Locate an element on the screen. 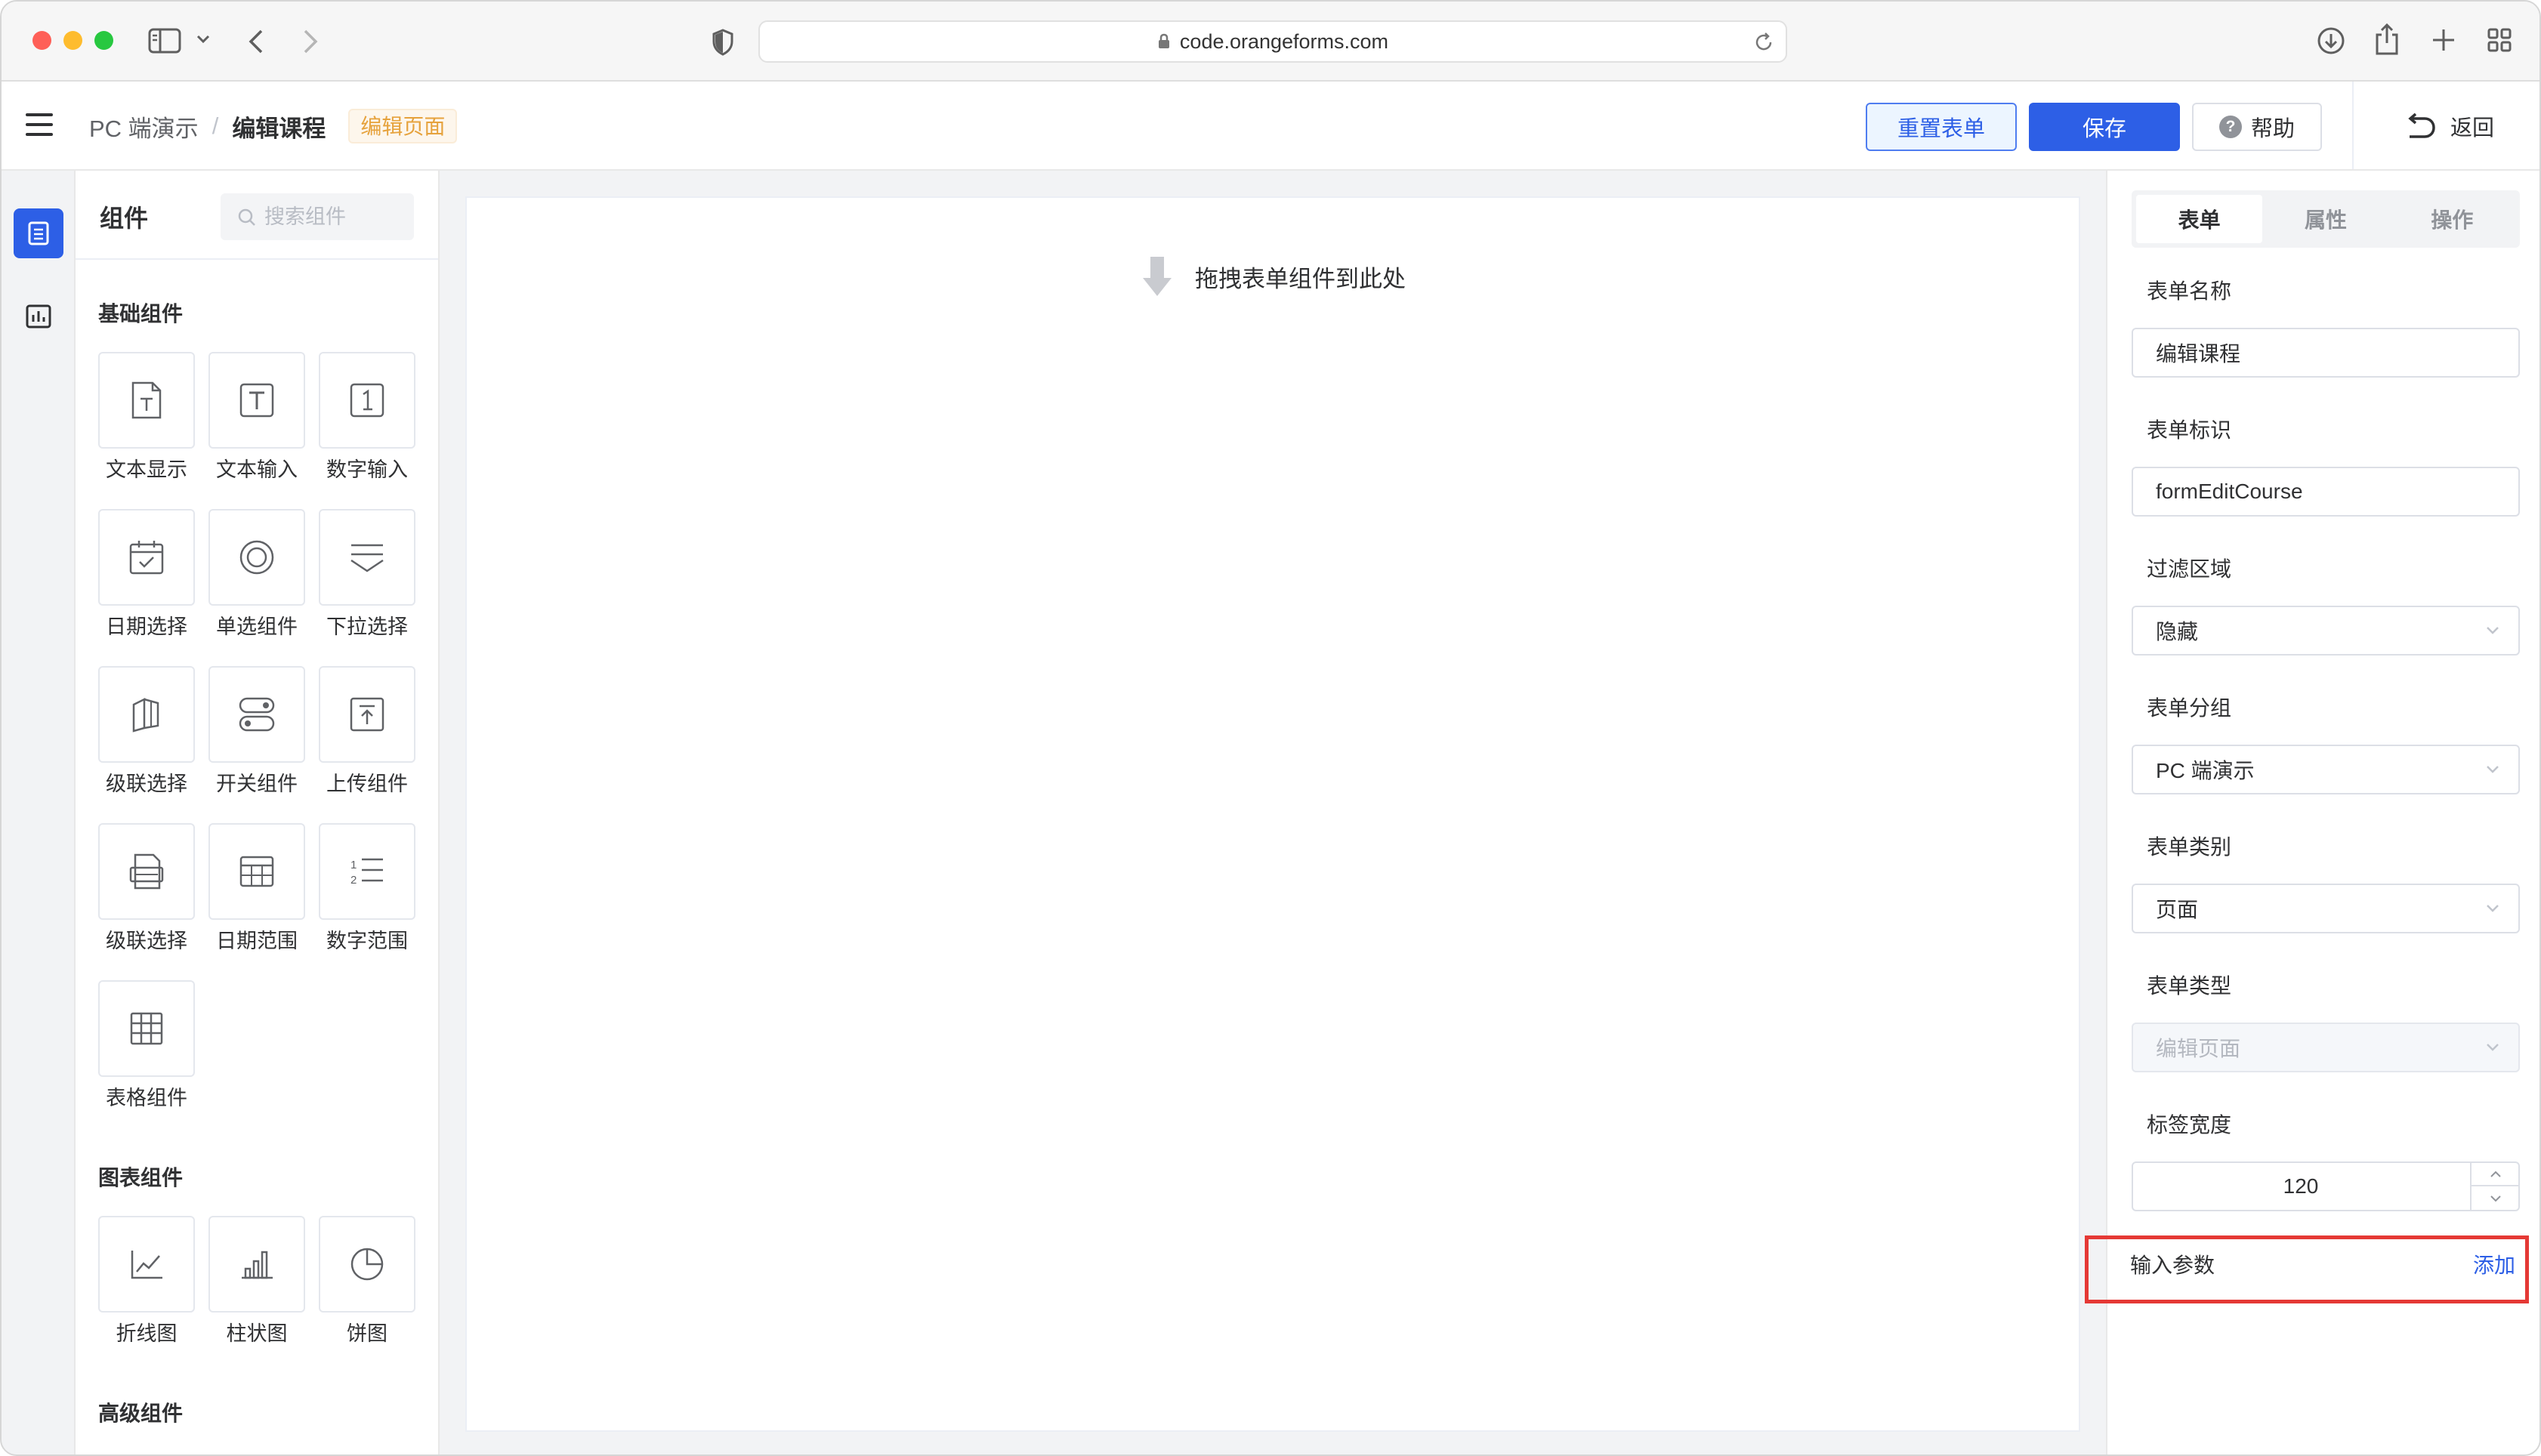 The height and width of the screenshot is (1456, 2541). stepper-buttons is located at coordinates (2495, 1186).